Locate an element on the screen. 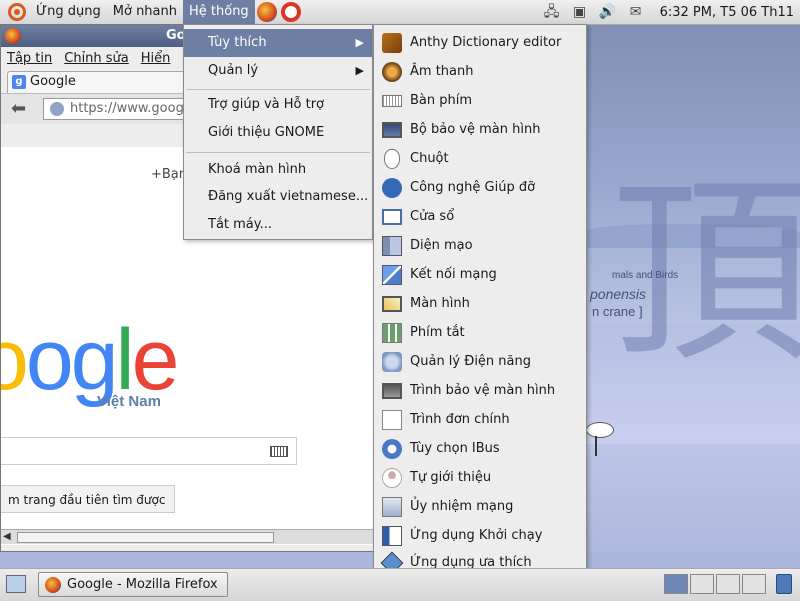 The height and width of the screenshot is (601, 800). site-identity-icon is located at coordinates (57, 109).